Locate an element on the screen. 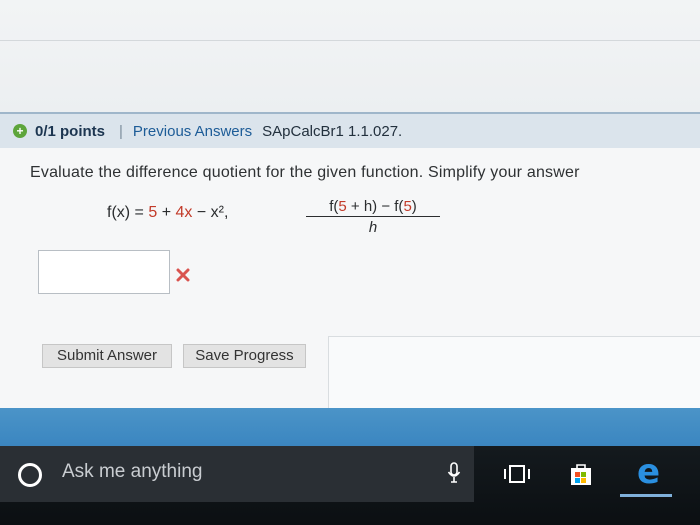 The height and width of the screenshot is (525, 700). store-icon is located at coordinates (581, 474).